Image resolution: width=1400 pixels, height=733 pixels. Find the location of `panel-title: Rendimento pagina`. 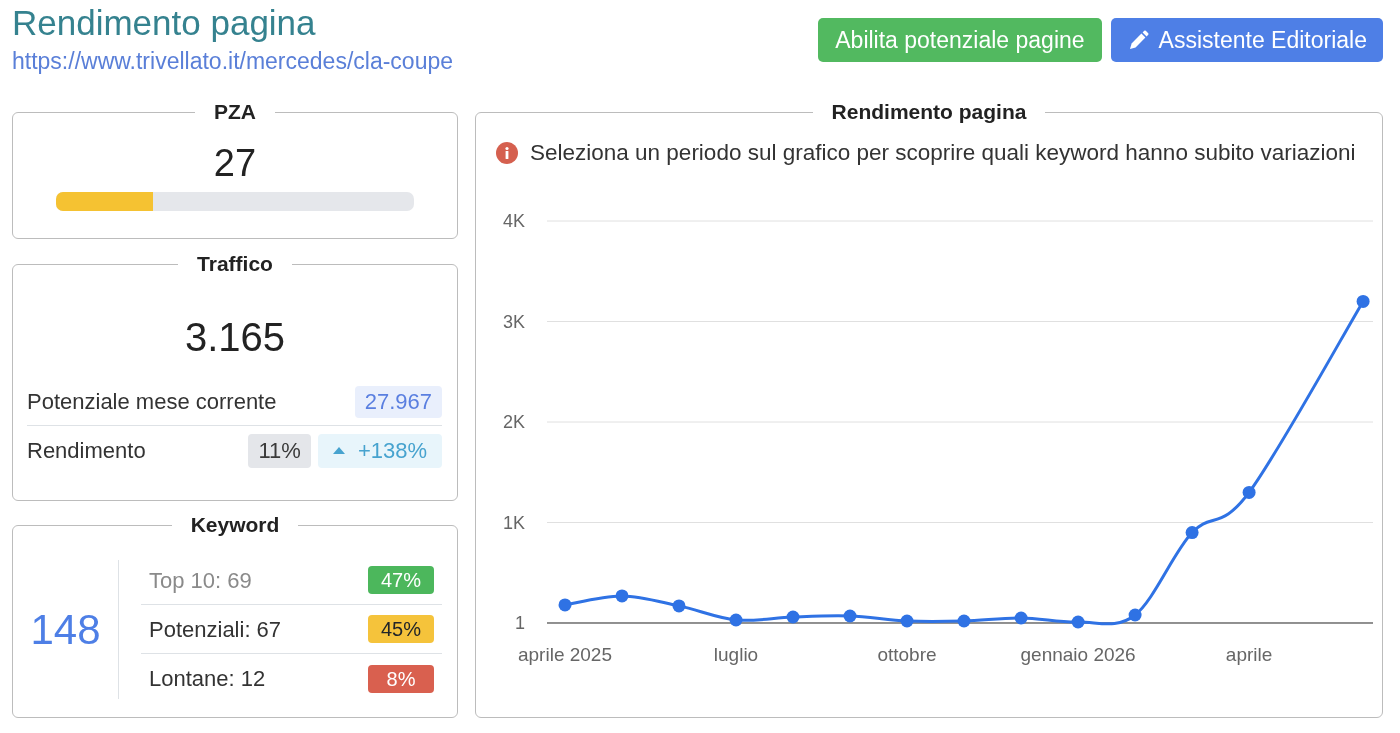

panel-title: Rendimento pagina is located at coordinates (929, 112).